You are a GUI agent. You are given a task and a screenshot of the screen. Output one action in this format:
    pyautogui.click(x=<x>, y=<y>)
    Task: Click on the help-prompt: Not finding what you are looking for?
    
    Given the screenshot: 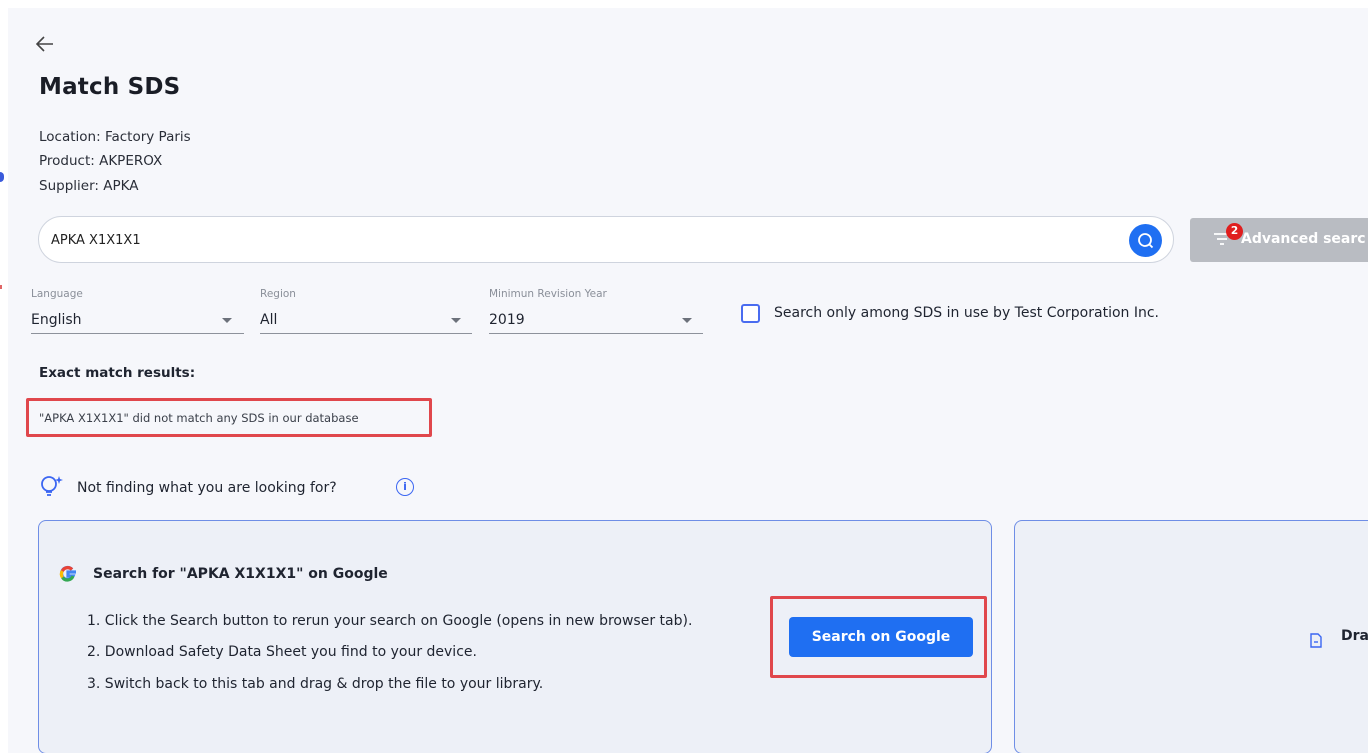 What is the action you would take?
    pyautogui.click(x=207, y=488)
    